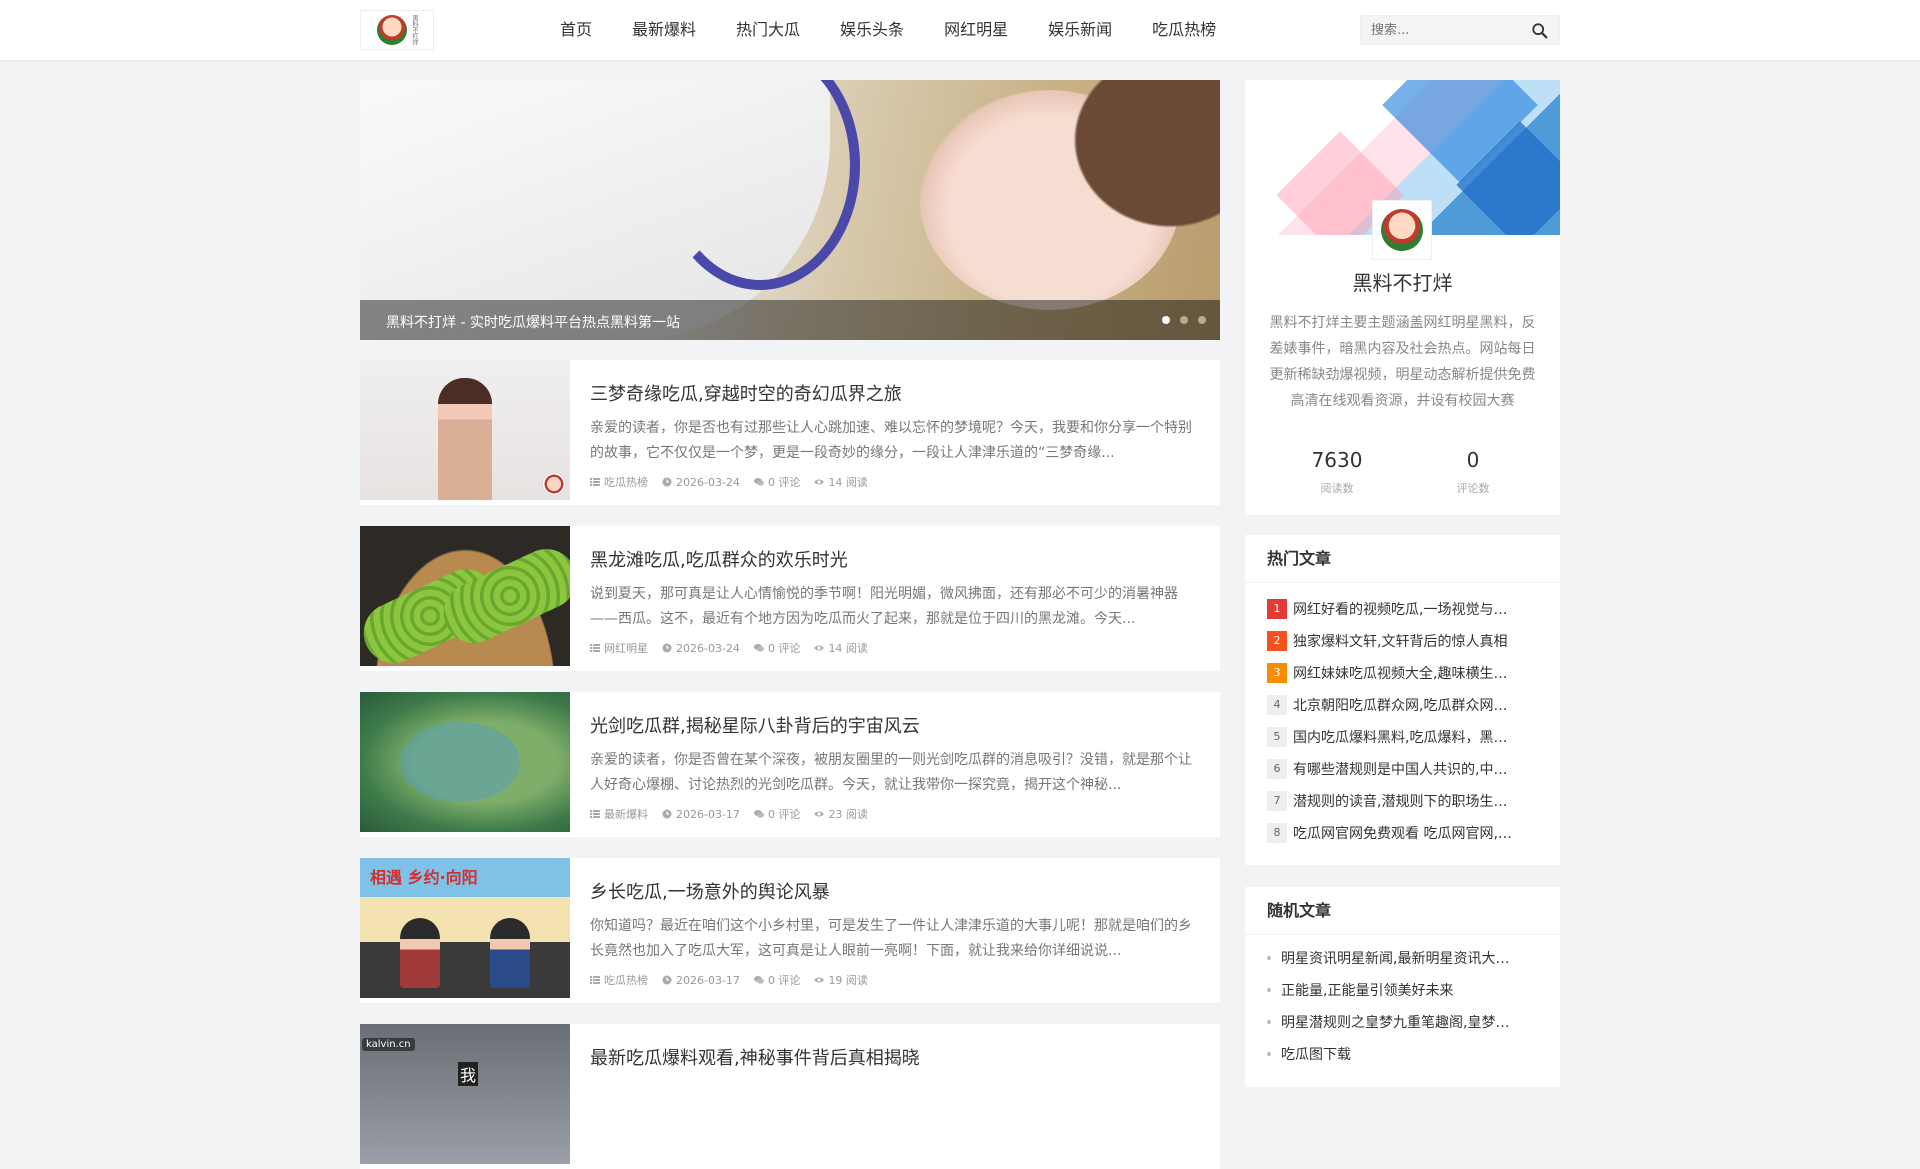  I want to click on rank-badge: 4, so click(1277, 705).